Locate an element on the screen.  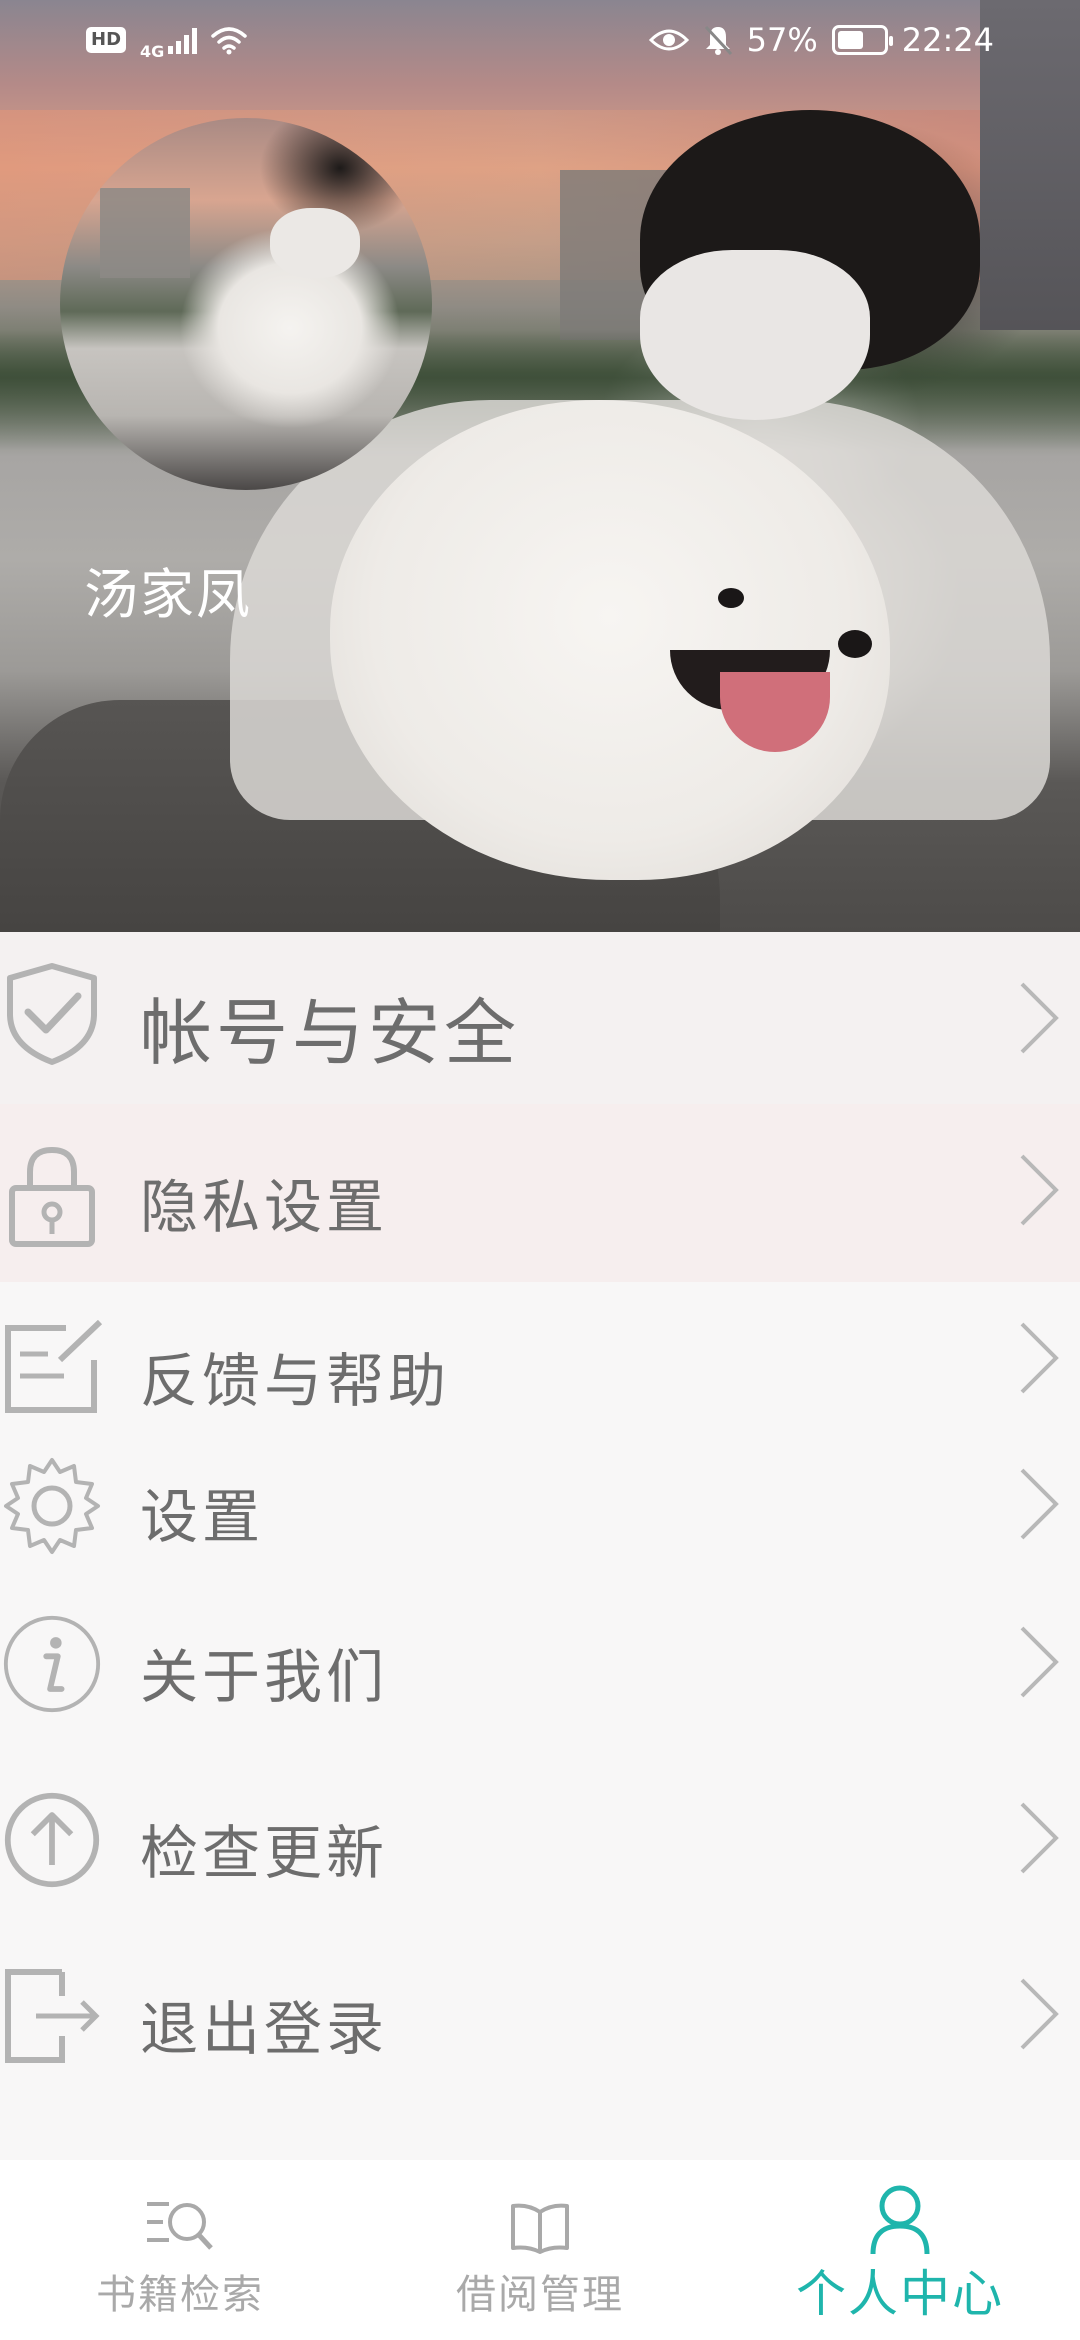
person-icon is located at coordinates (900, 2219).